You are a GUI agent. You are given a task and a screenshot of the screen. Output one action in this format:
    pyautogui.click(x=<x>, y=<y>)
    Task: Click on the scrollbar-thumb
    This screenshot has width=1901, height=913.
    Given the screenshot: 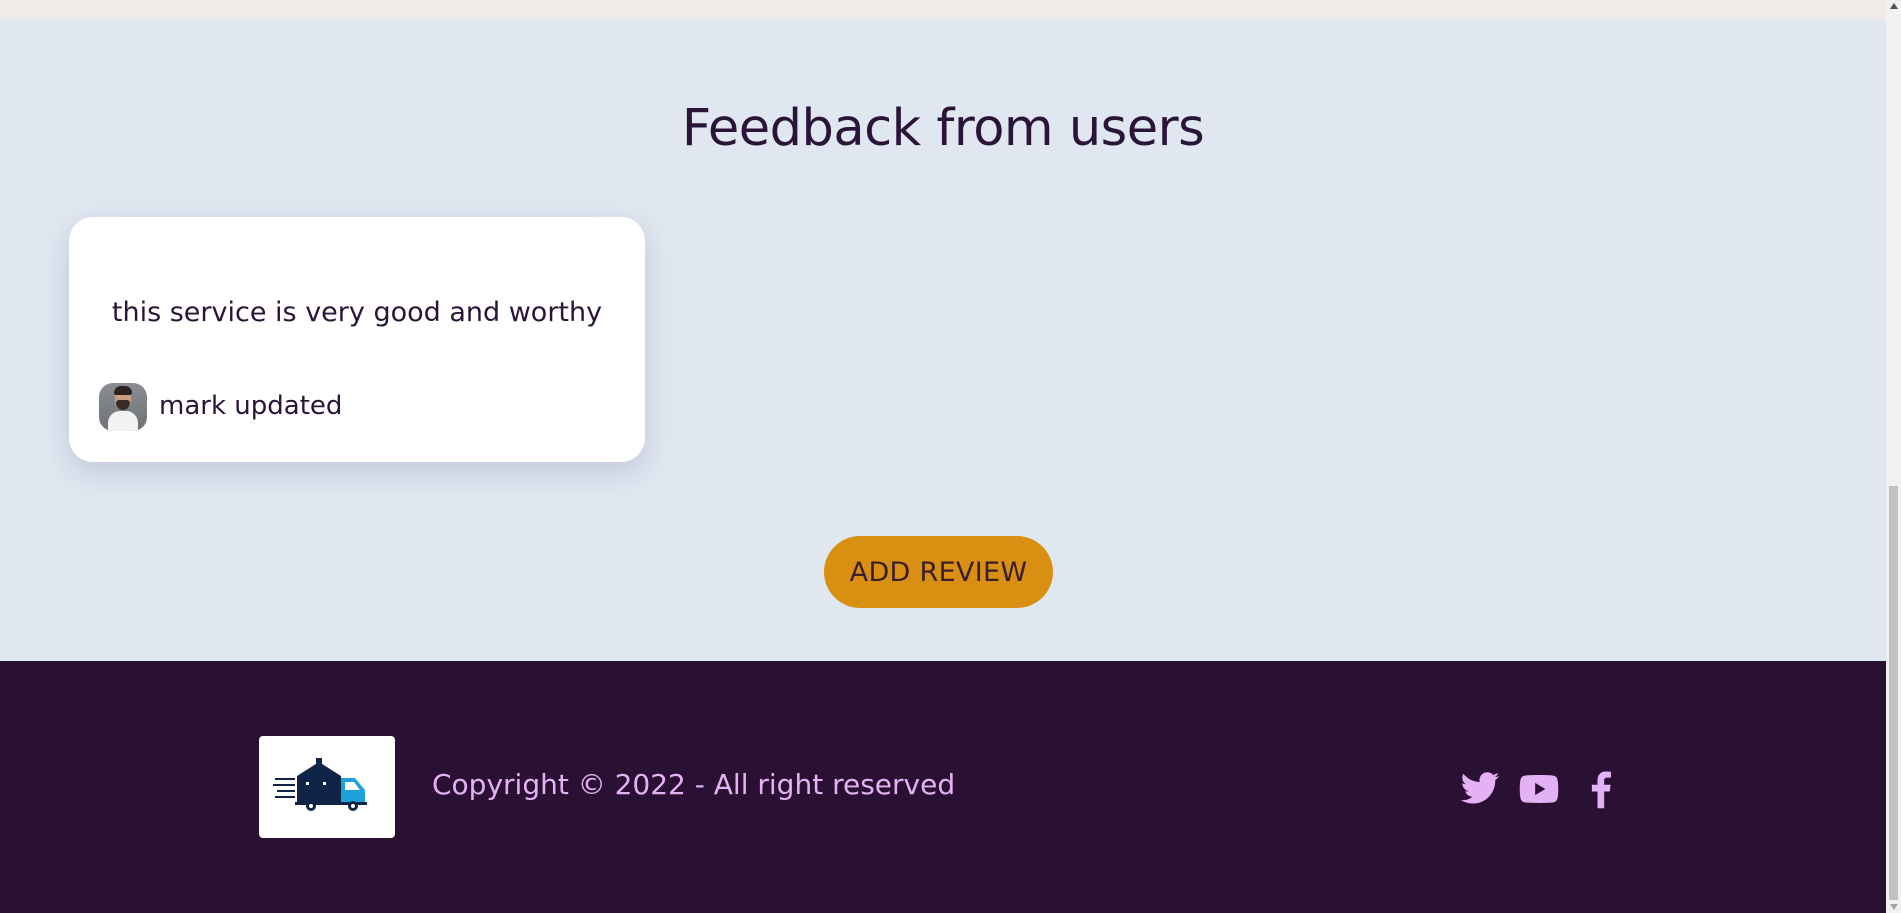 What is the action you would take?
    pyautogui.click(x=1893, y=693)
    